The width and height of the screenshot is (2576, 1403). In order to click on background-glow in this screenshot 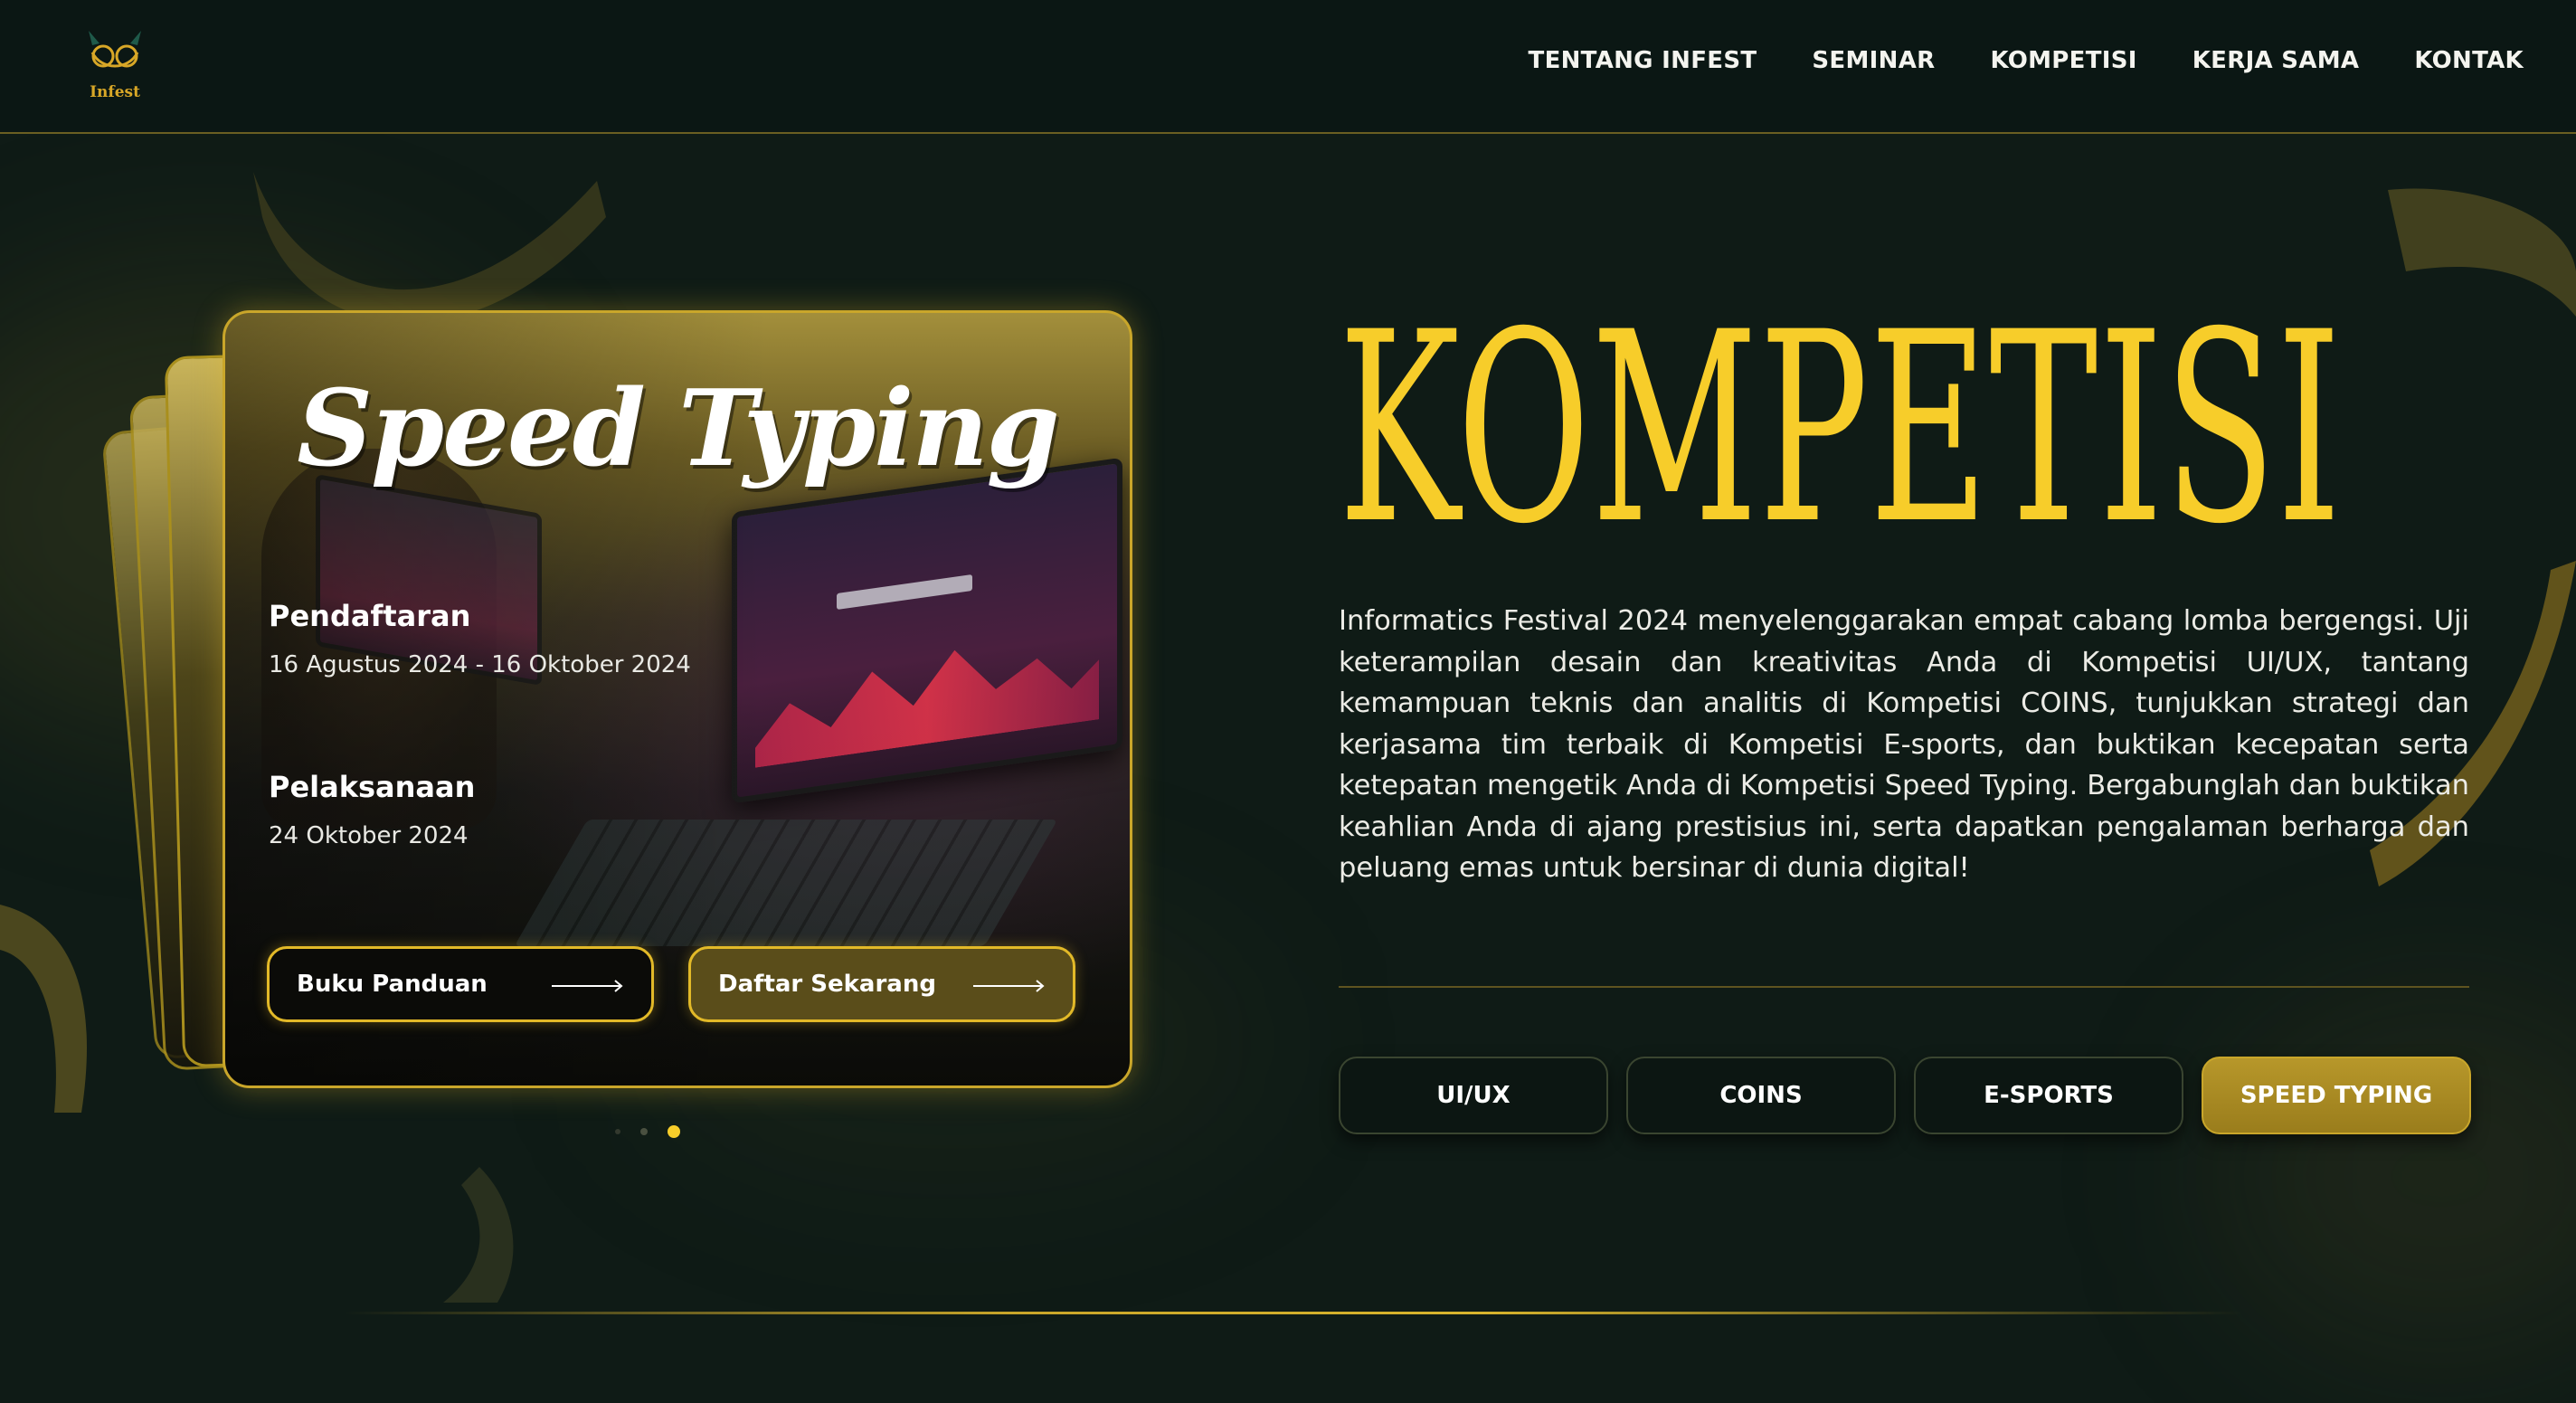, I will do `click(2395, 1176)`.